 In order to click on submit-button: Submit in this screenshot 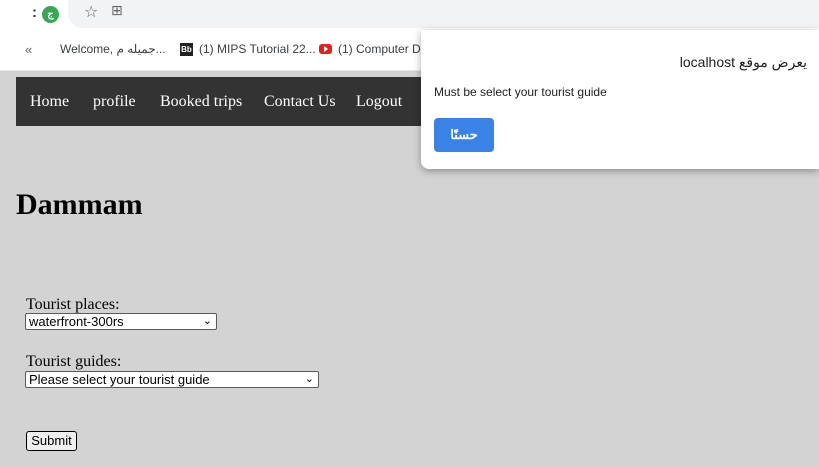, I will do `click(51, 441)`.